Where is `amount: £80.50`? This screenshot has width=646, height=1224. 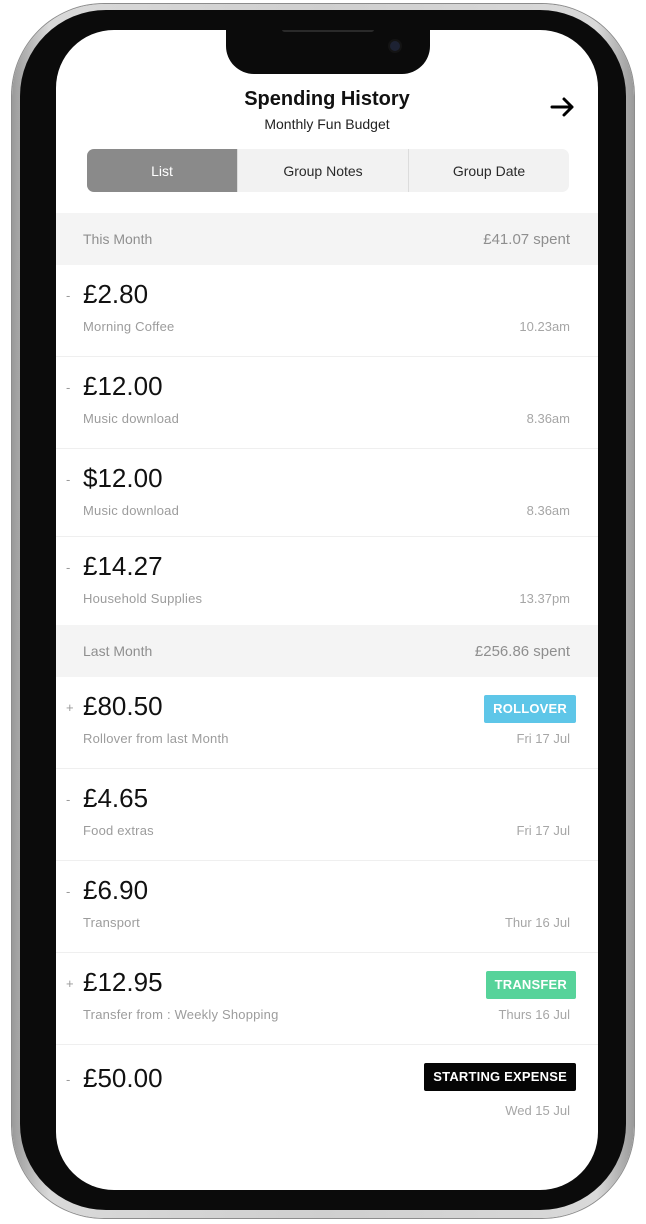 amount: £80.50 is located at coordinates (123, 706).